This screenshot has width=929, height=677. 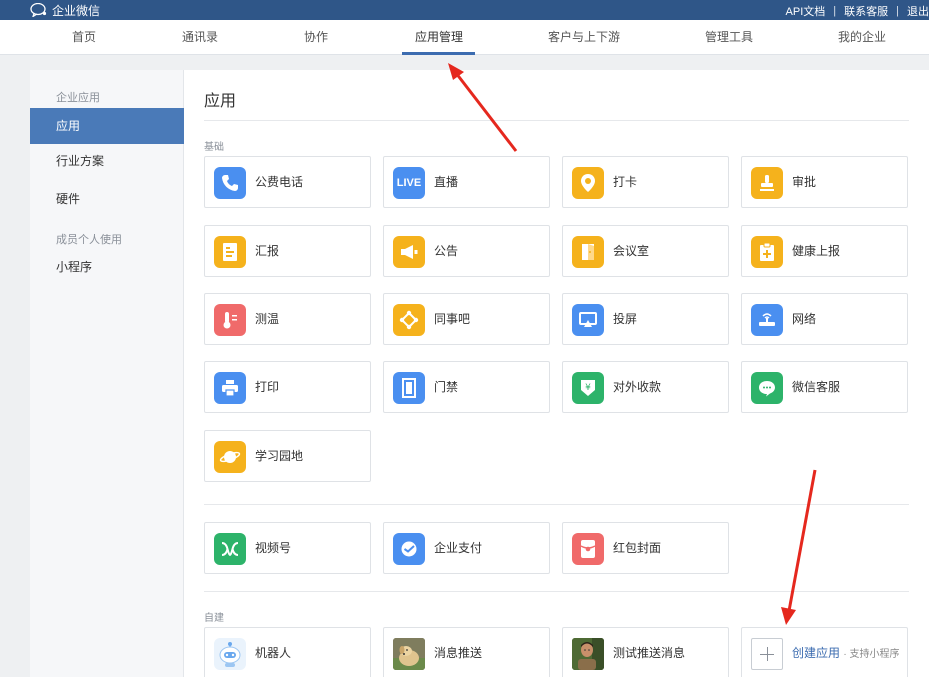 I want to click on app-card-enterprise-payment: 企业支付, so click(x=466, y=548).